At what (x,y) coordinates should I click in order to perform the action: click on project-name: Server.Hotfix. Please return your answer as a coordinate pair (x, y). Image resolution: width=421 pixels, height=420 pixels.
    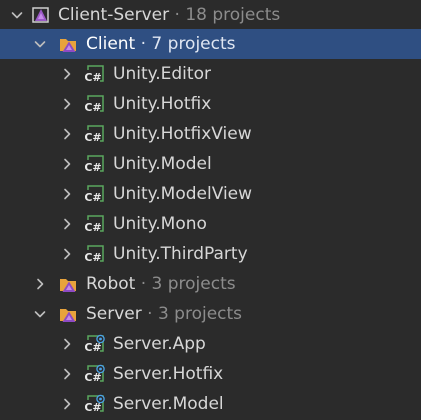
    Looking at the image, I should click on (168, 374).